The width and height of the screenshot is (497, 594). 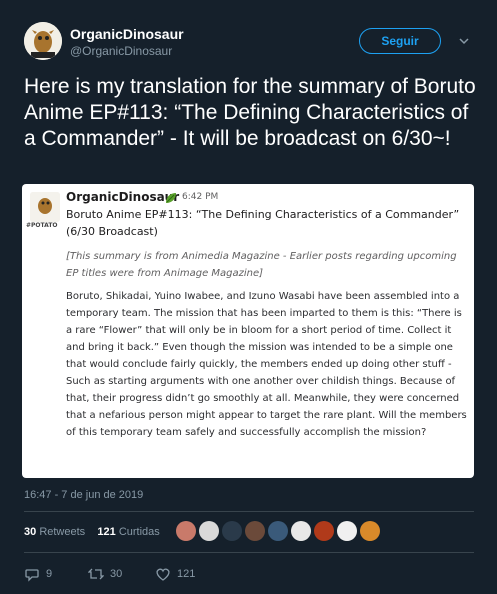 What do you see at coordinates (121, 51) in the screenshot?
I see `user-handle: @OrganicDinosaur` at bounding box center [121, 51].